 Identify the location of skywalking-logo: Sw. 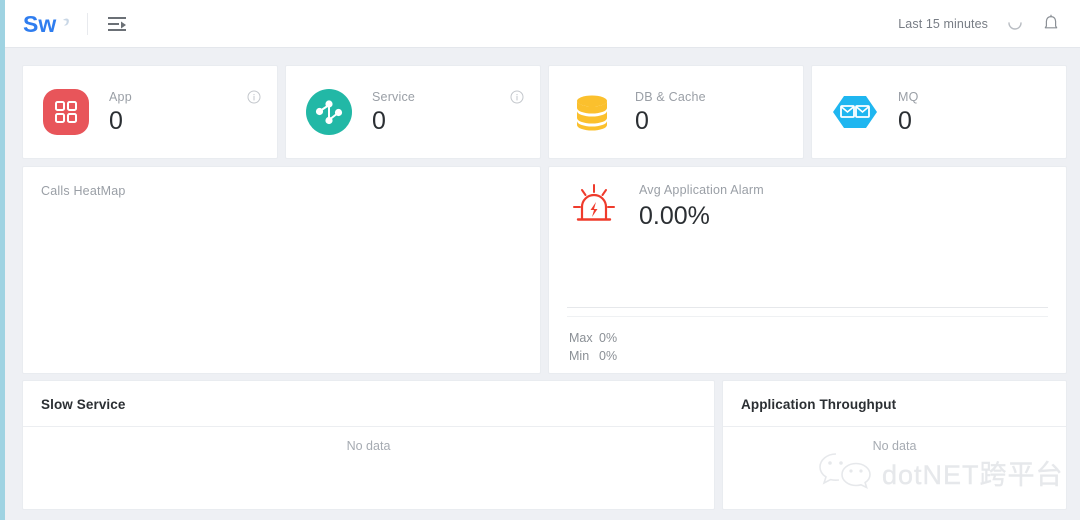
(49, 24).